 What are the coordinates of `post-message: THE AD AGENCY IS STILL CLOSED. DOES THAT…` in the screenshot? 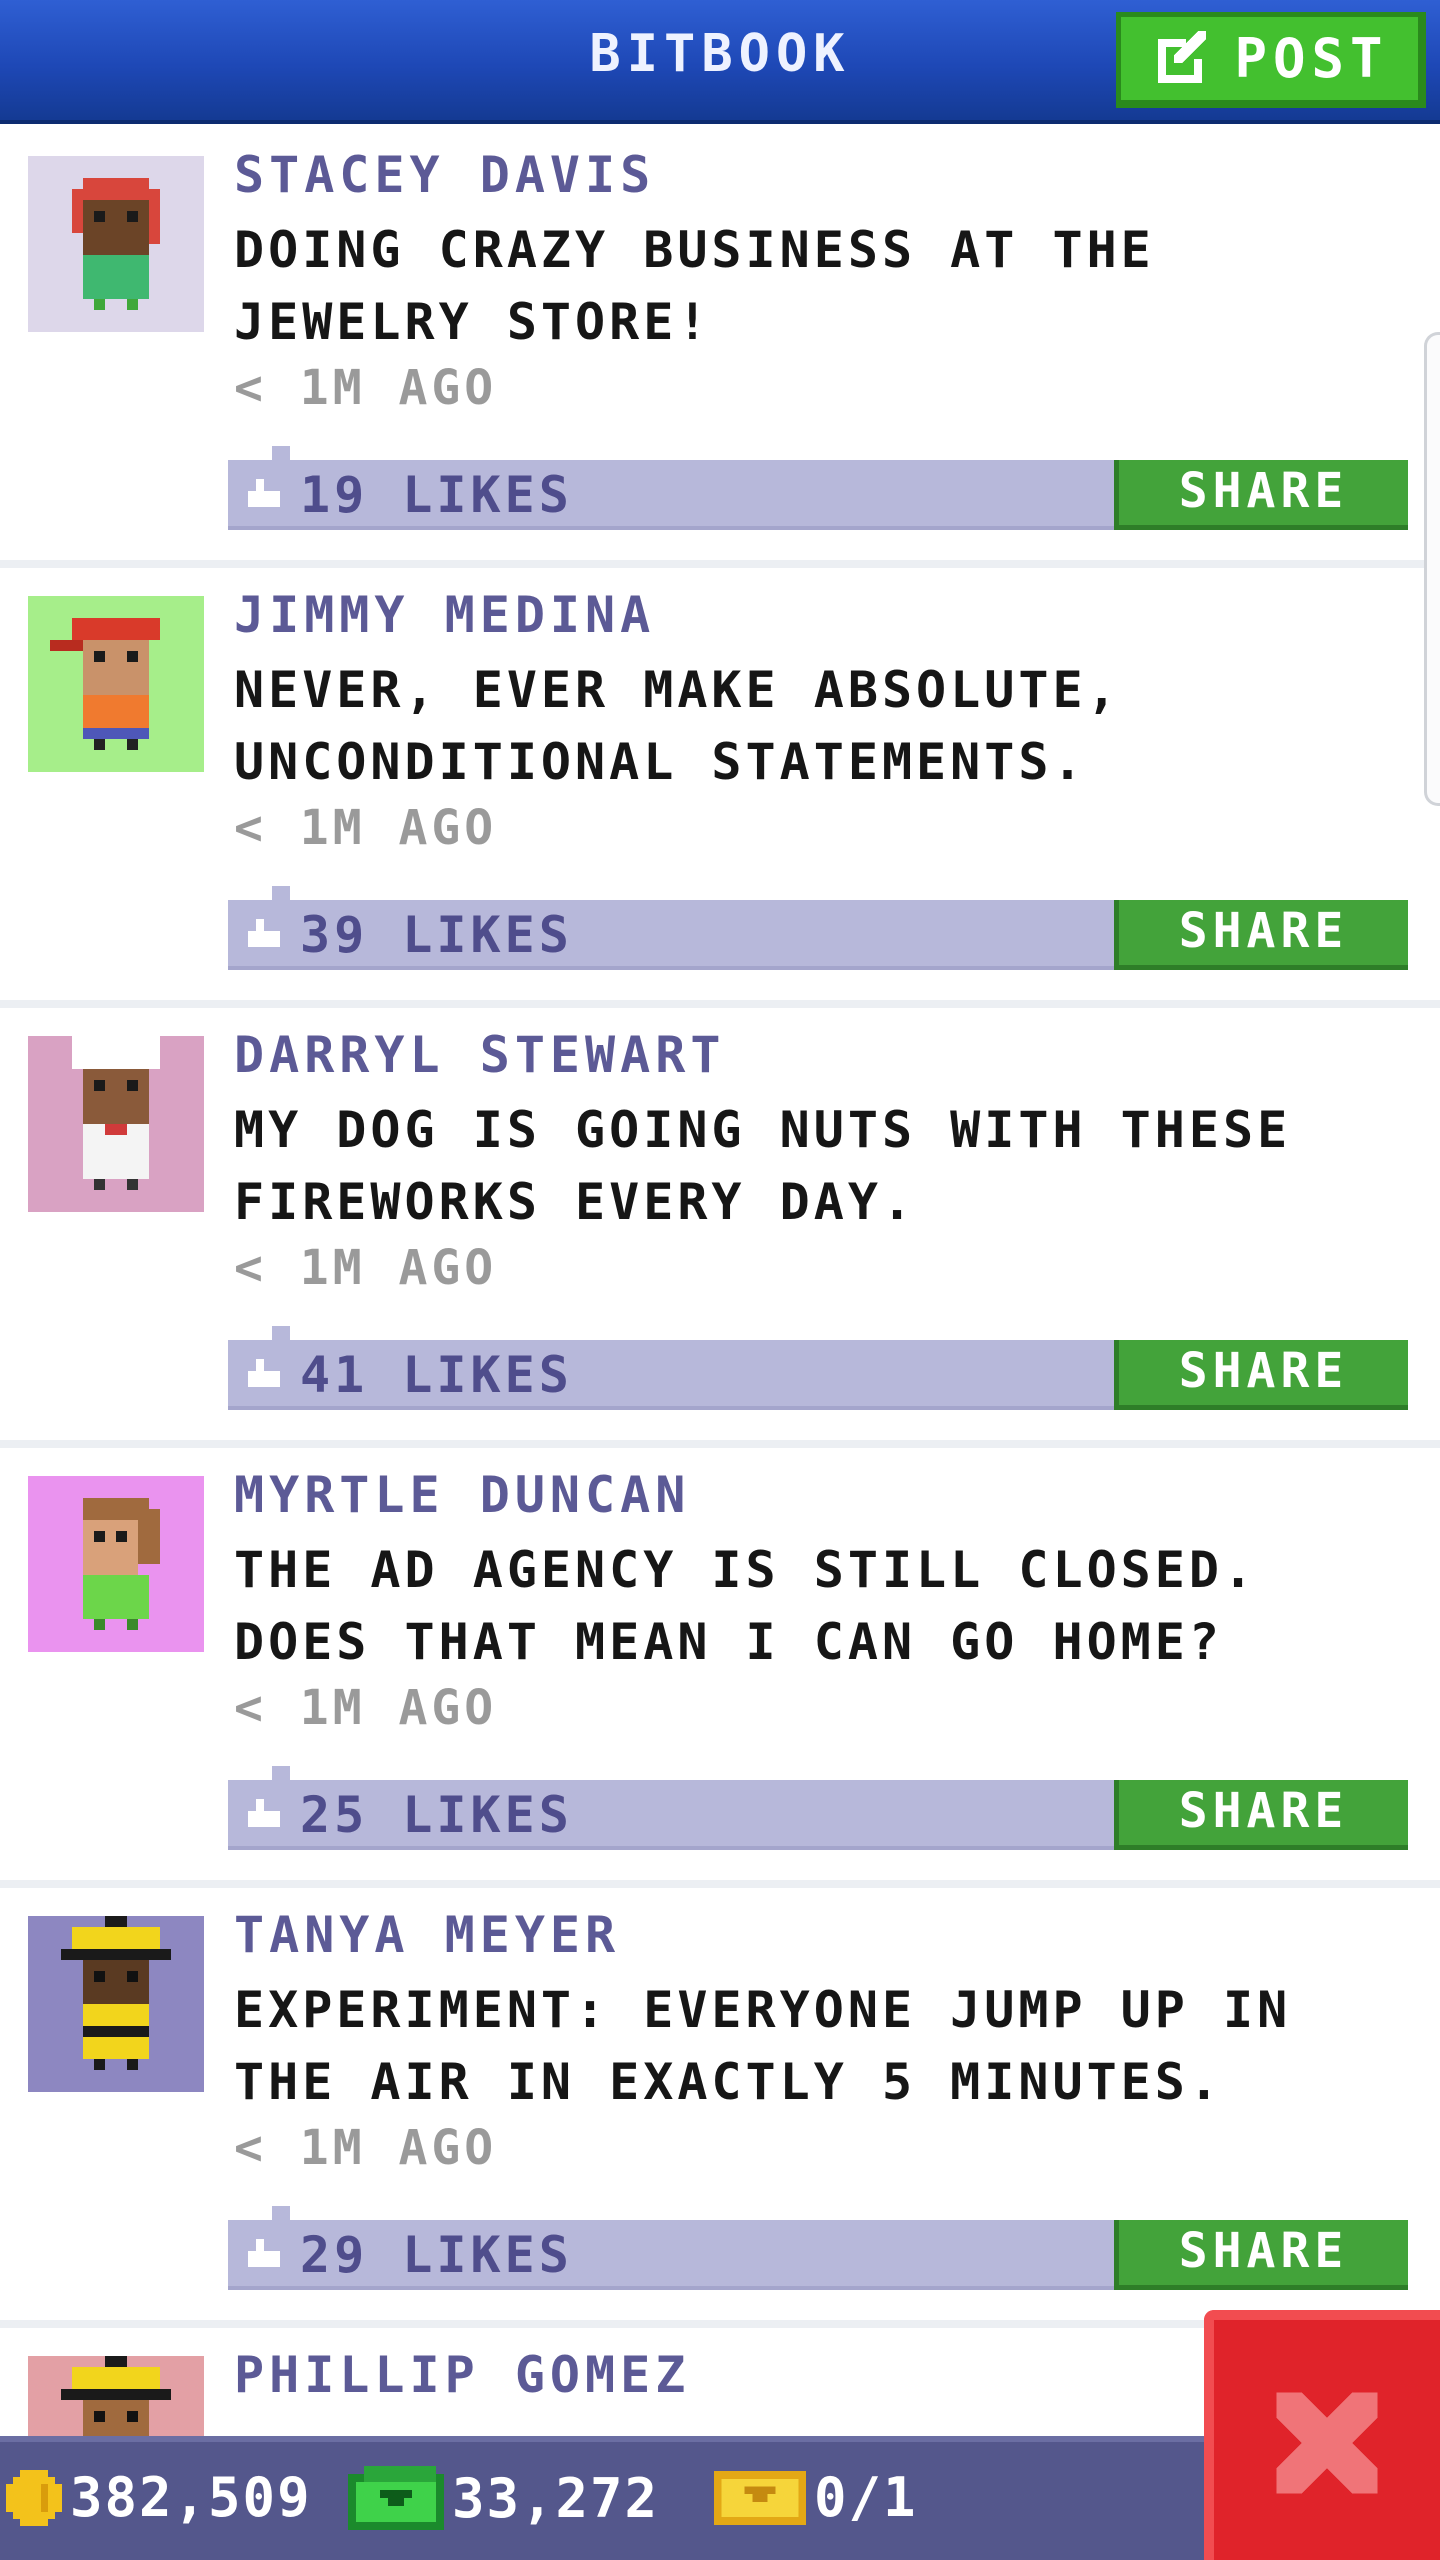 It's located at (746, 1606).